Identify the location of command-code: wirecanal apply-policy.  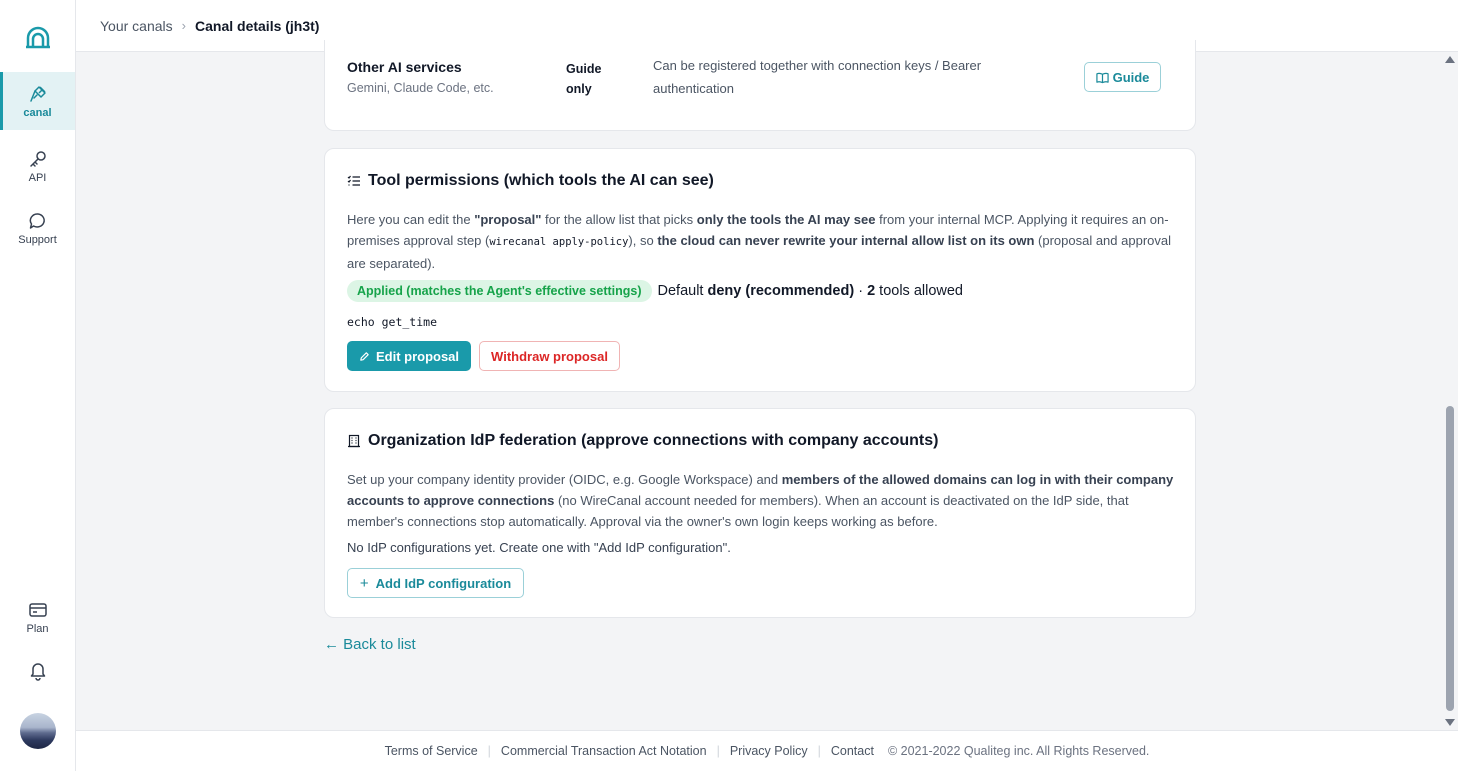
(559, 242).